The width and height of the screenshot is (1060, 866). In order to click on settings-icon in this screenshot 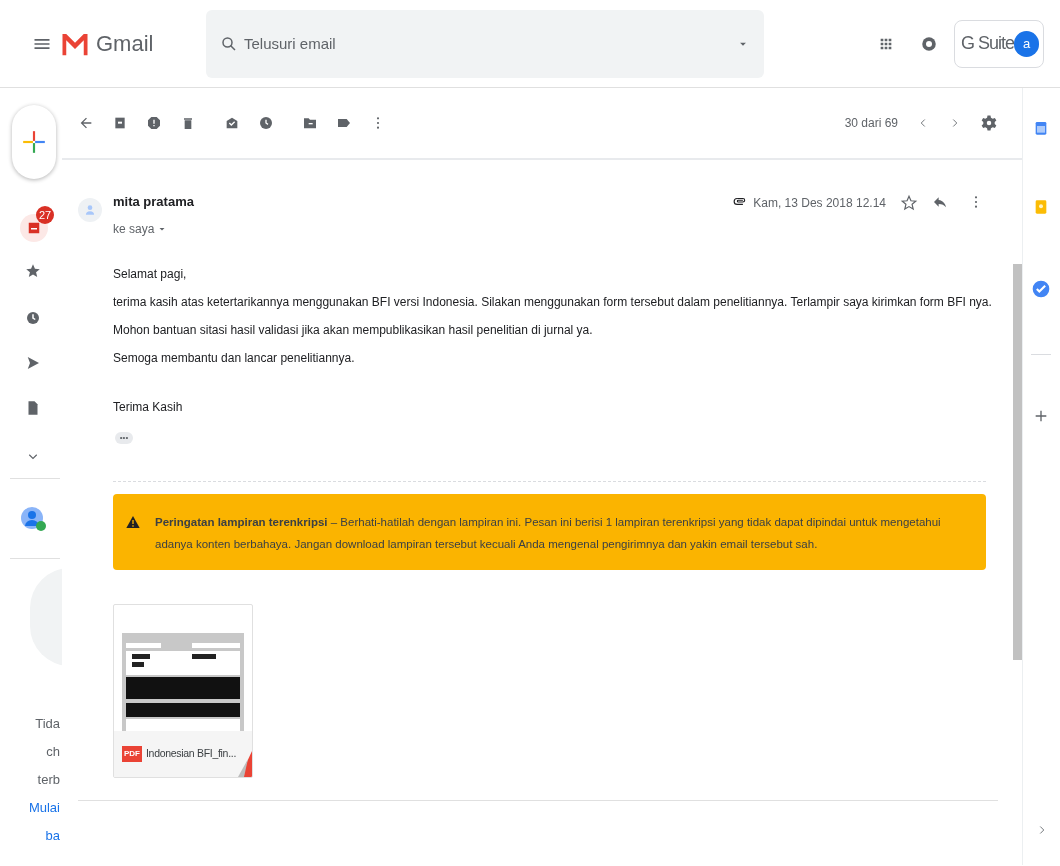, I will do `click(989, 123)`.